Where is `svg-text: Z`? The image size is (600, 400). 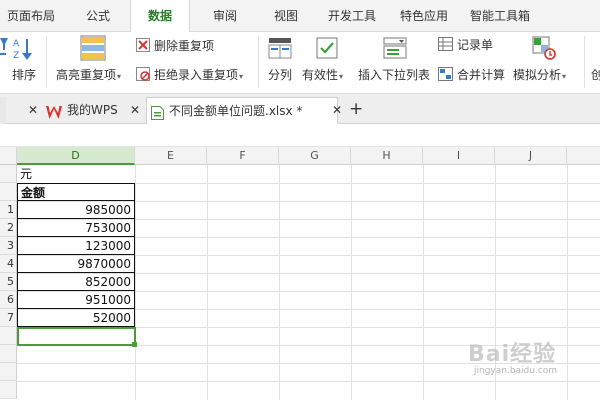
svg-text: Z is located at coordinates (16, 56).